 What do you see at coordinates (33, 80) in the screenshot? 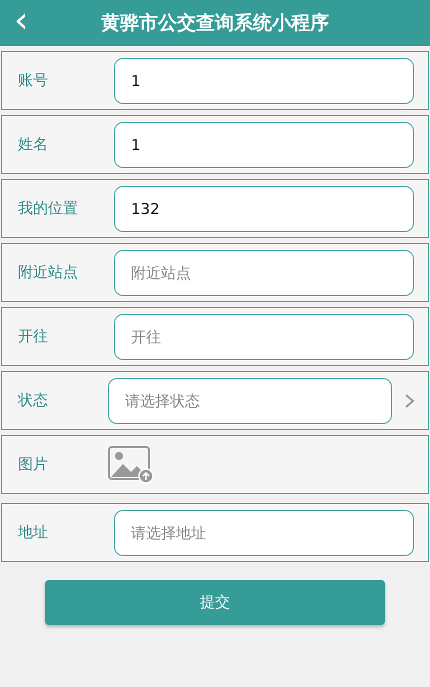
I see `field-label: 账号` at bounding box center [33, 80].